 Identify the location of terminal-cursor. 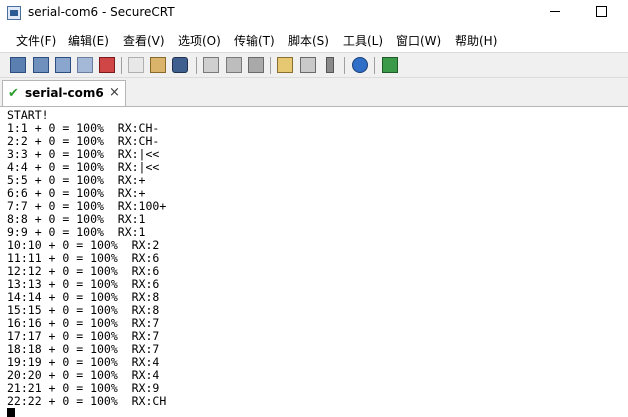
(11, 412).